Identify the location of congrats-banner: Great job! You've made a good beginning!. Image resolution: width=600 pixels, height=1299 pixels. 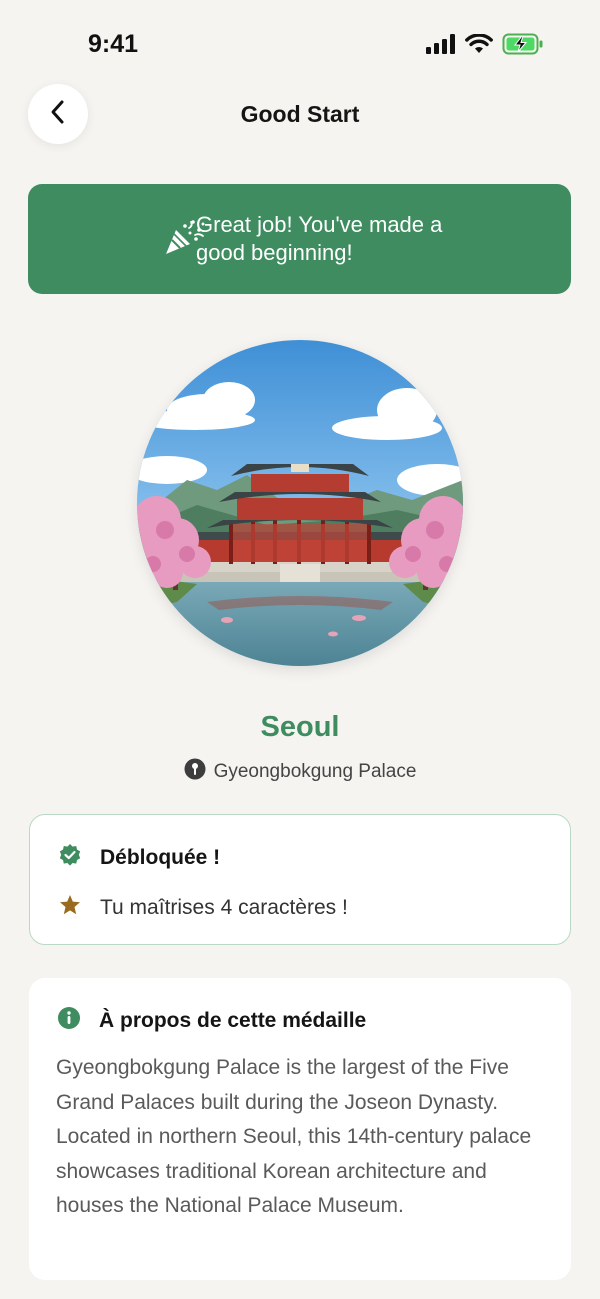
(299, 239).